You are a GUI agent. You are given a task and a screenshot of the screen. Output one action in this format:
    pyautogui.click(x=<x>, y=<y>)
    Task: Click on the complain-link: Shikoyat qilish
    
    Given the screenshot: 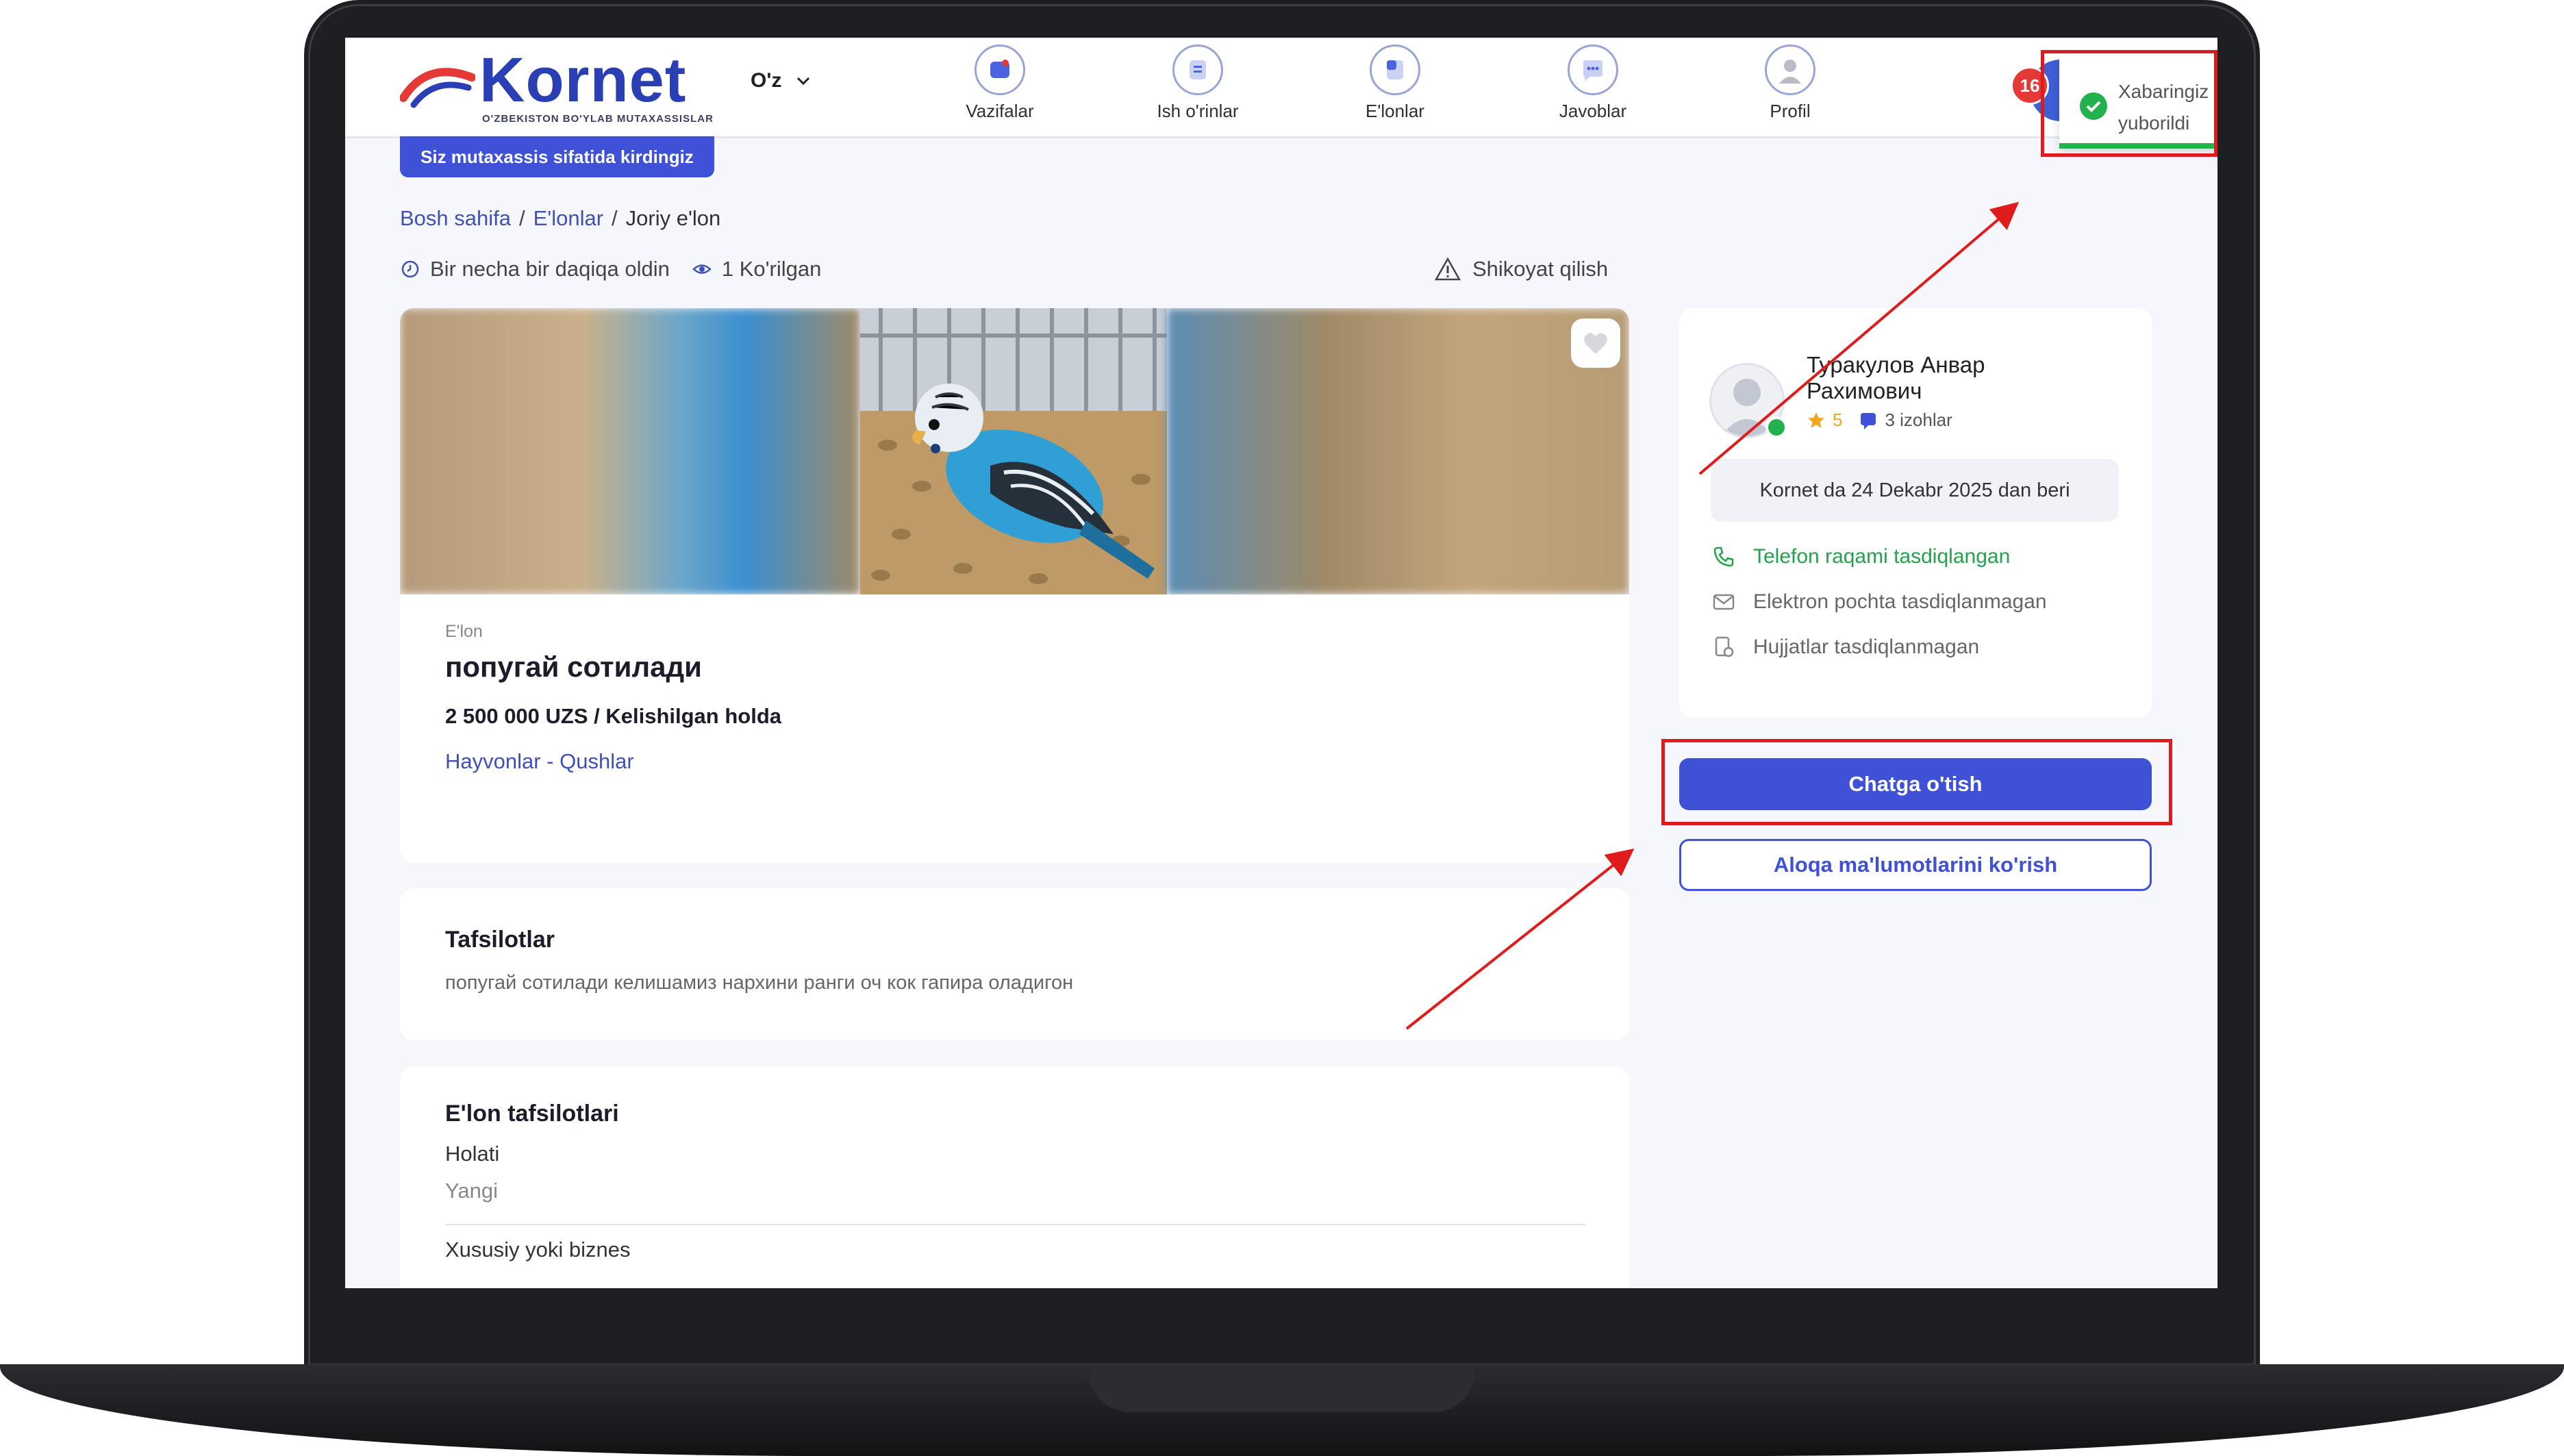 What is the action you would take?
    pyautogui.click(x=1521, y=269)
    